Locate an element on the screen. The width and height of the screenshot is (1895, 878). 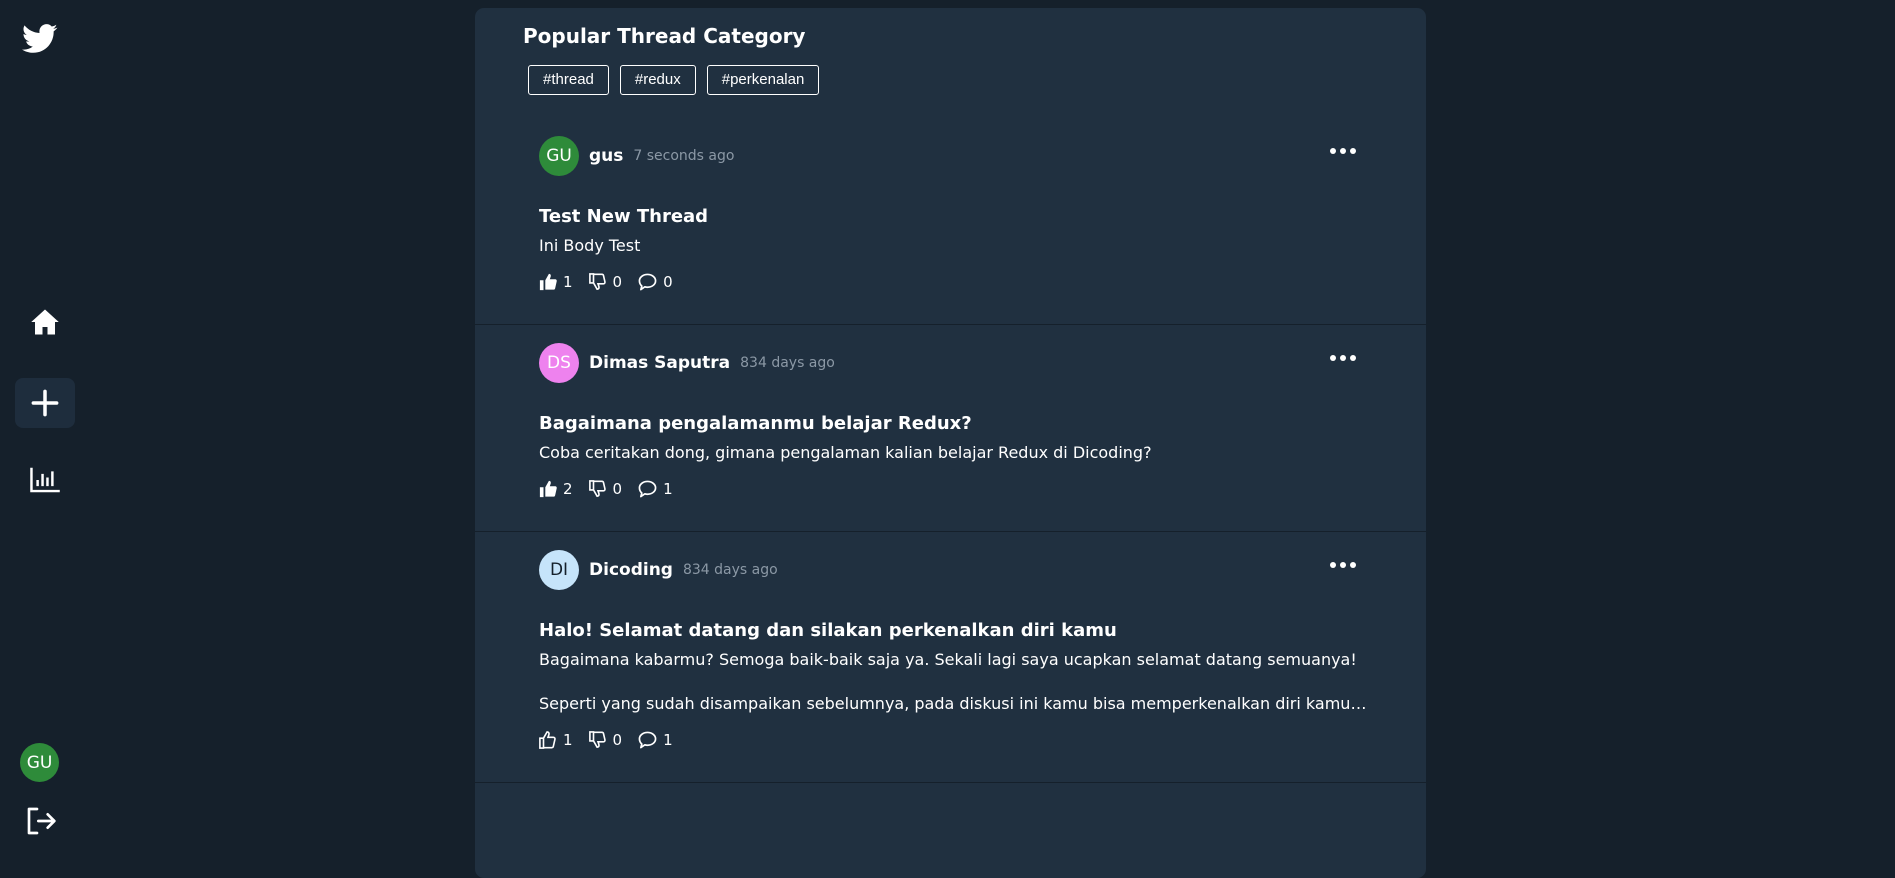
logout-button is located at coordinates (41, 821).